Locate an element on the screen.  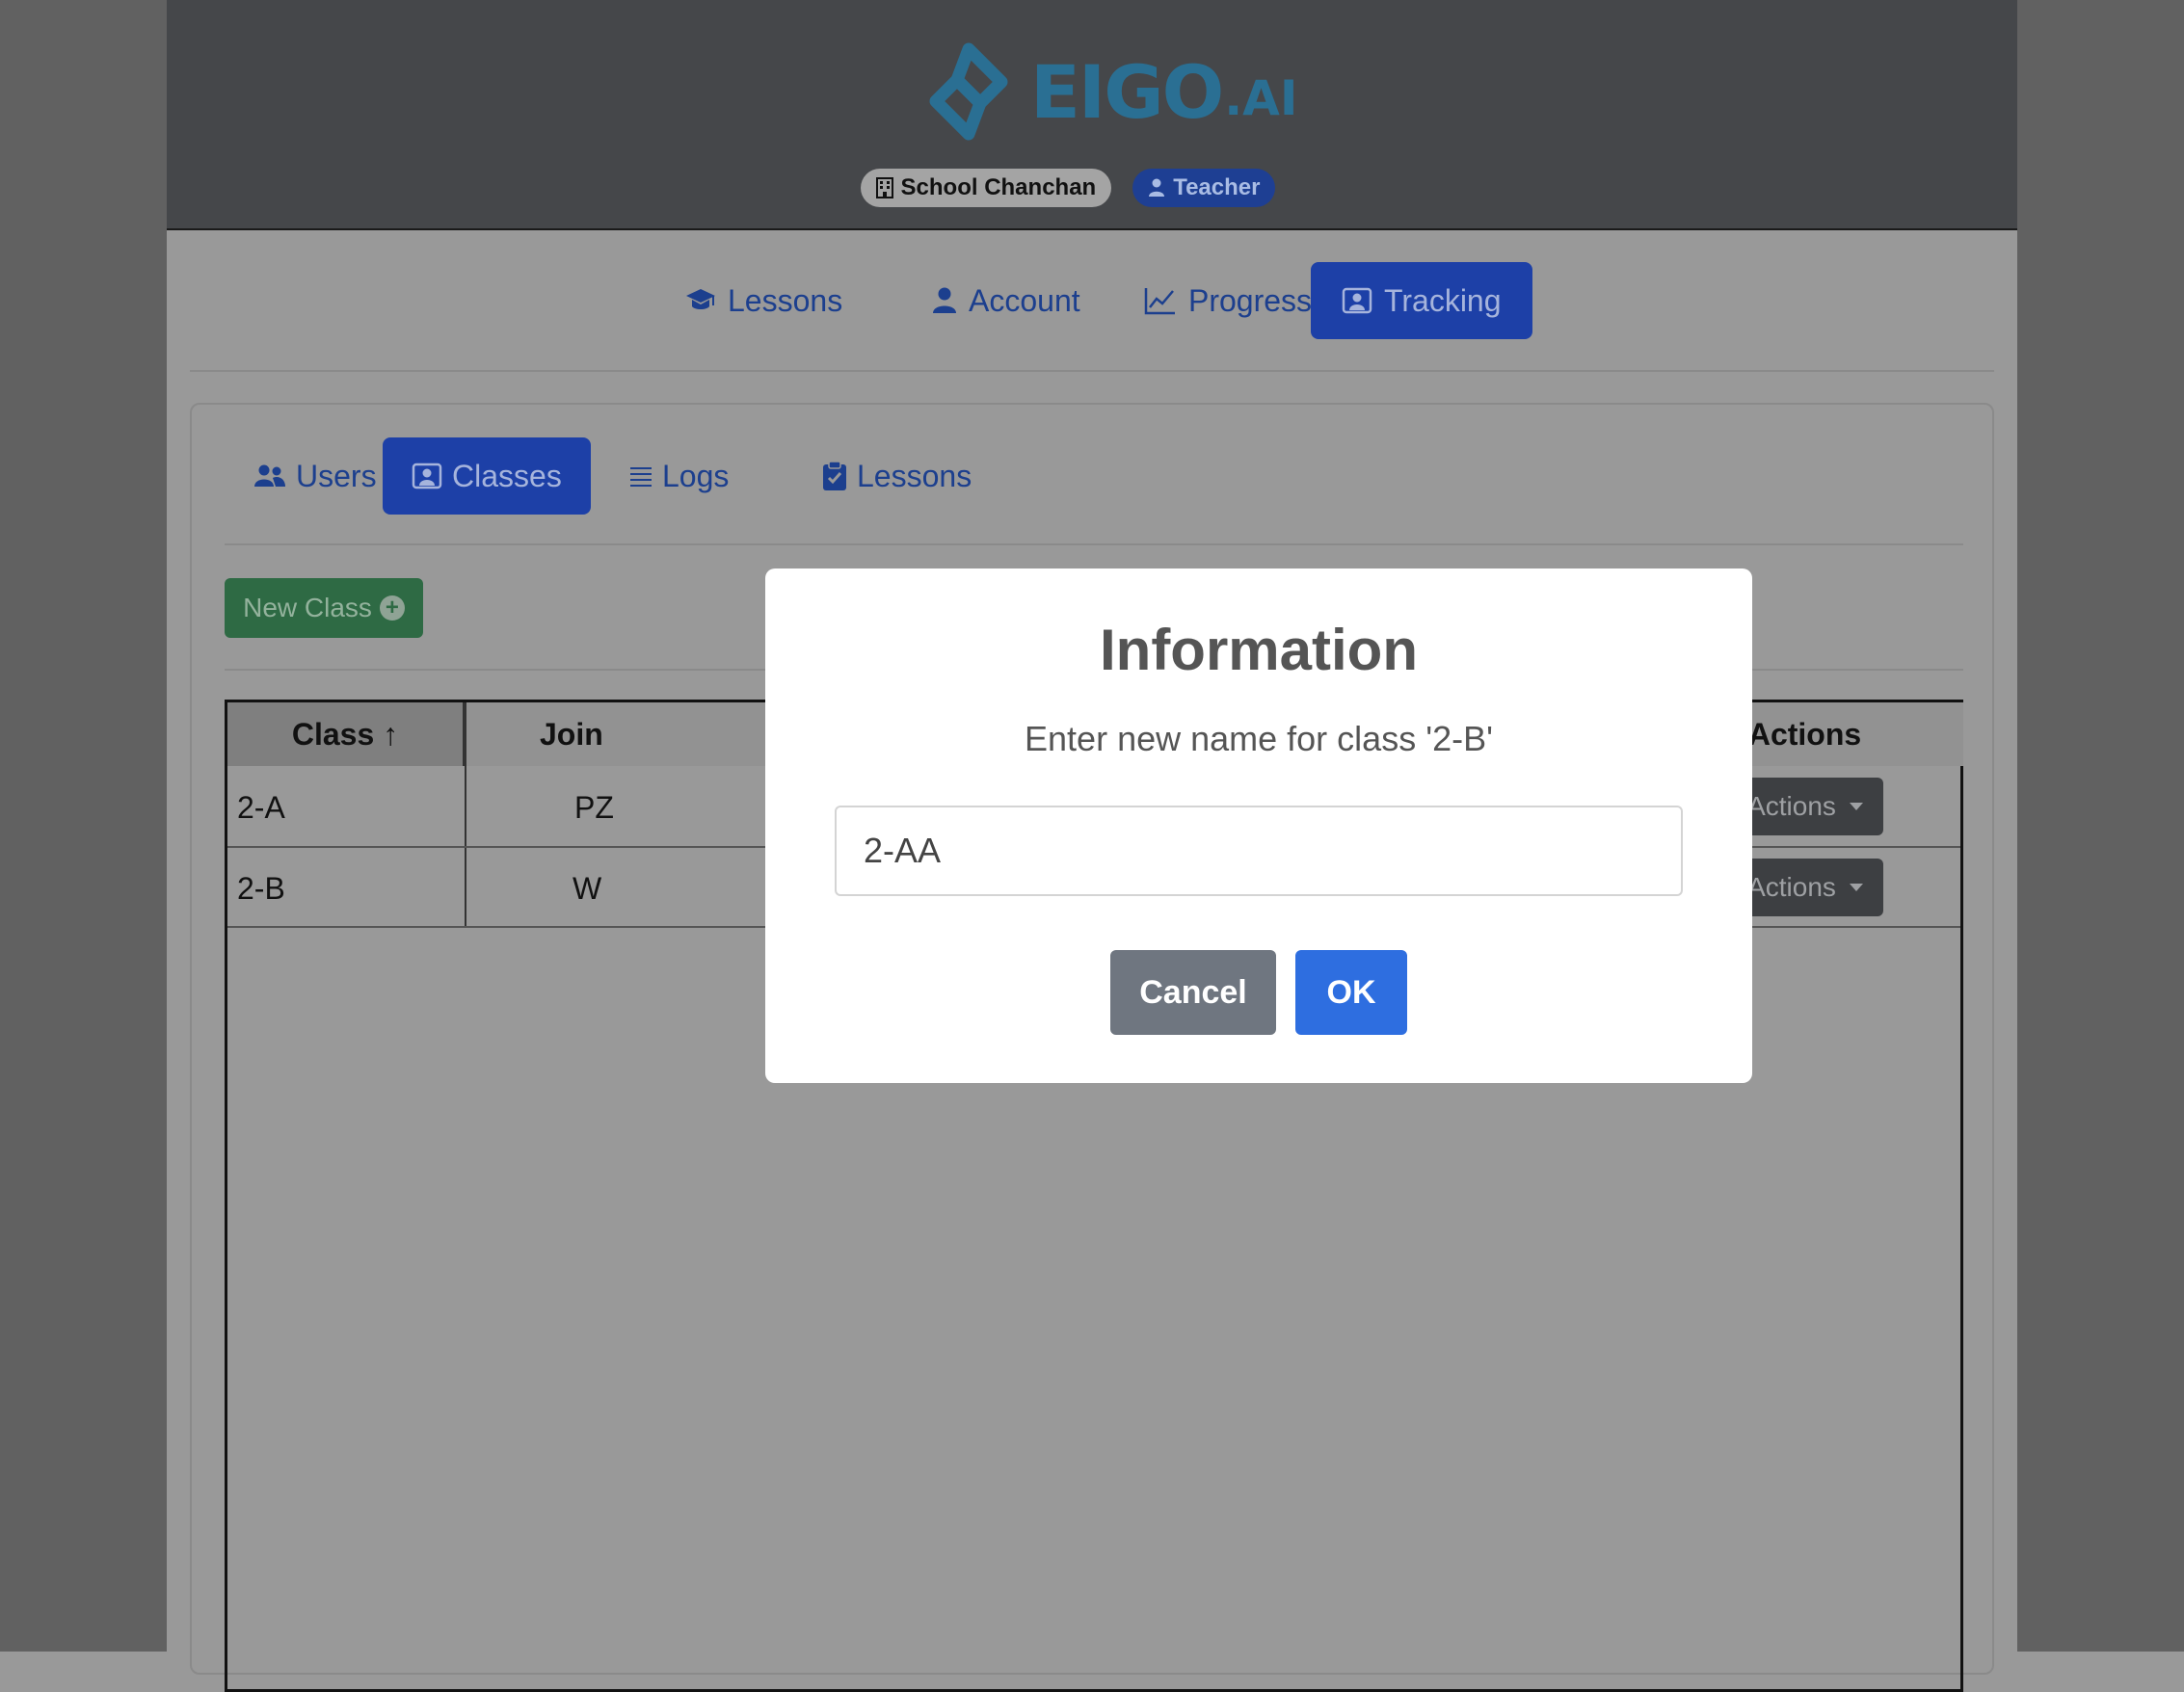
tab-lessons: Lessons is located at coordinates (896, 476).